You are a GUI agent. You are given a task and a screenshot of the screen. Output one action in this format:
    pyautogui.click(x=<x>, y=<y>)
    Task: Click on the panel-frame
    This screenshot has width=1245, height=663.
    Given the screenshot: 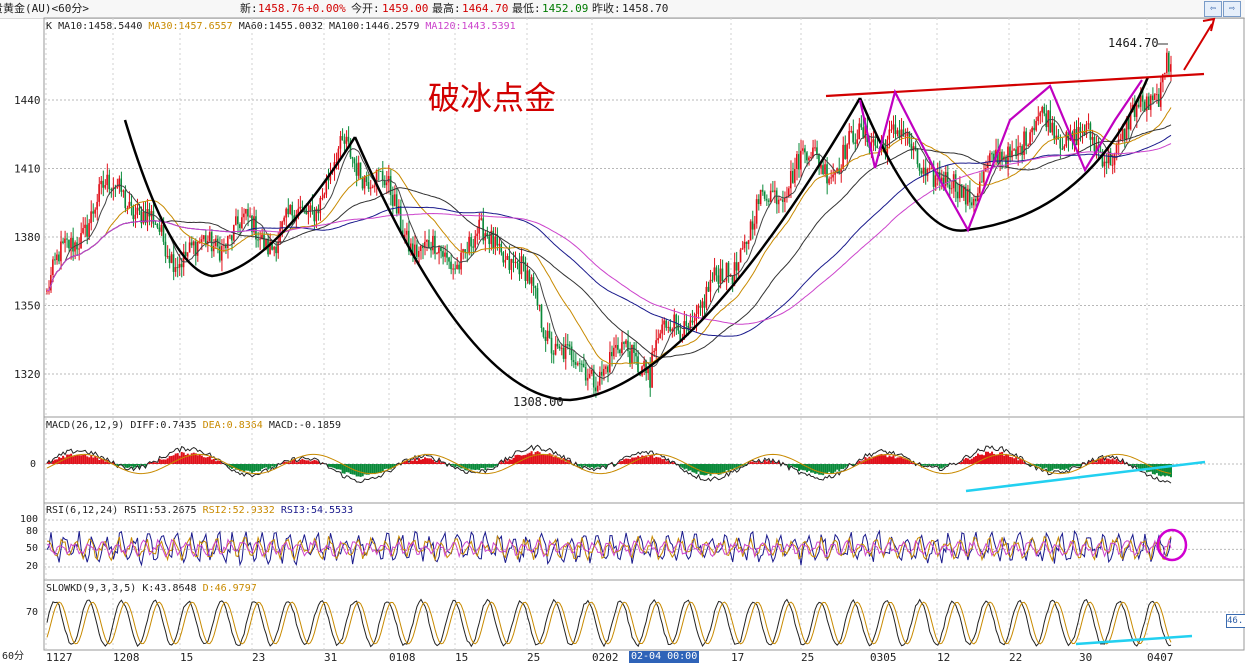 What is the action you would take?
    pyautogui.click(x=644, y=615)
    